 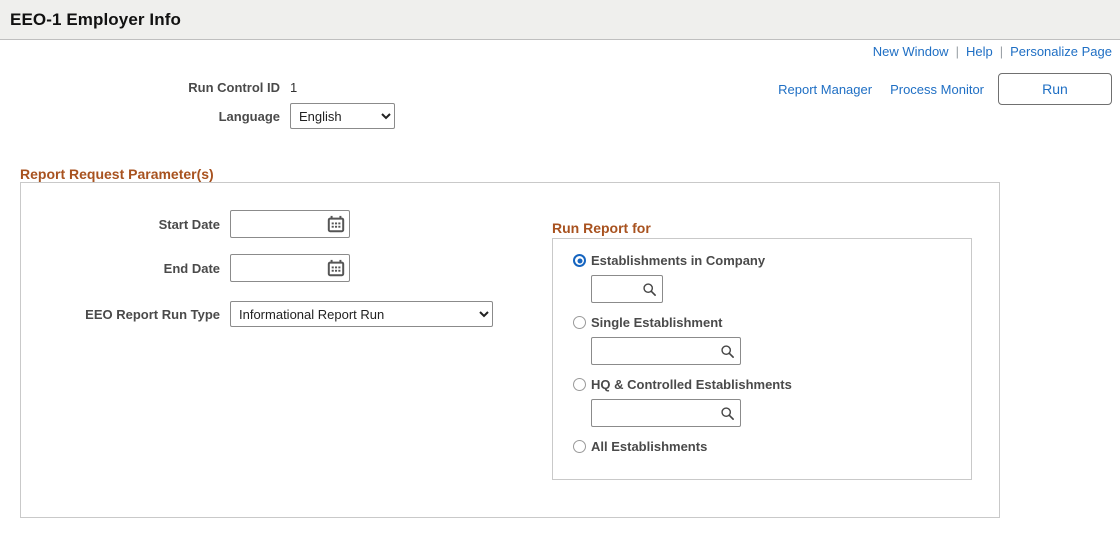 I want to click on run-report-for-option: All Establishments, so click(x=762, y=446).